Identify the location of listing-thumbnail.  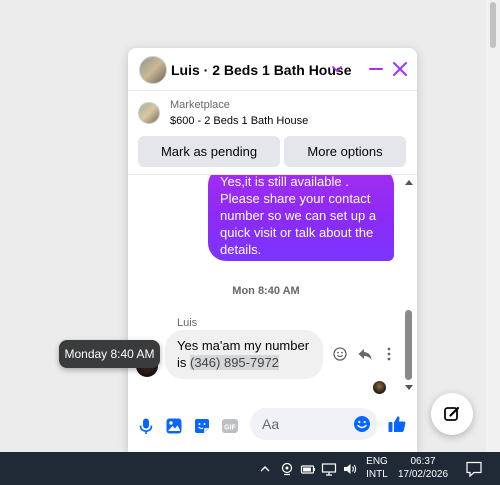
(149, 113).